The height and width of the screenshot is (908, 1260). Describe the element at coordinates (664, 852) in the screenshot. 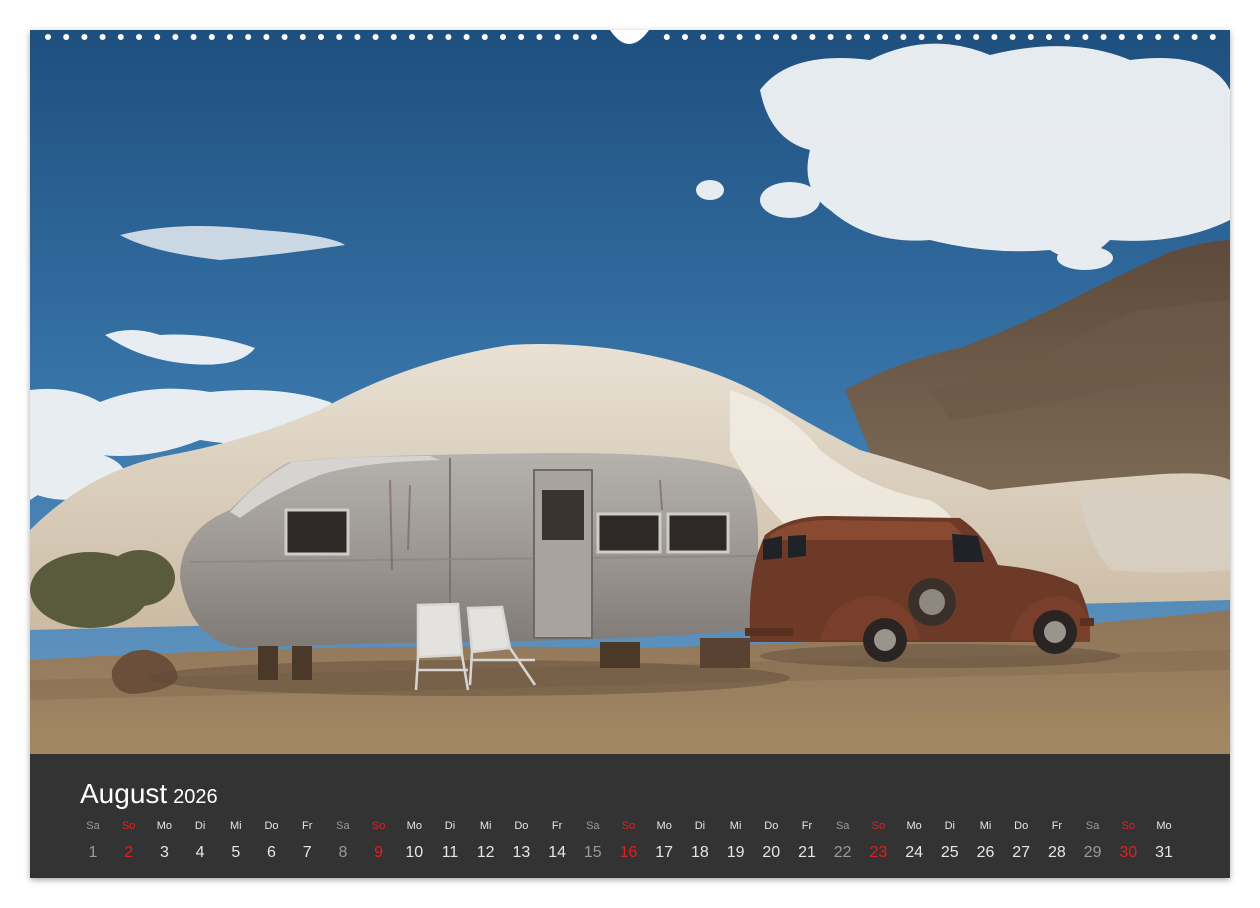

I see `day-number: 17` at that location.